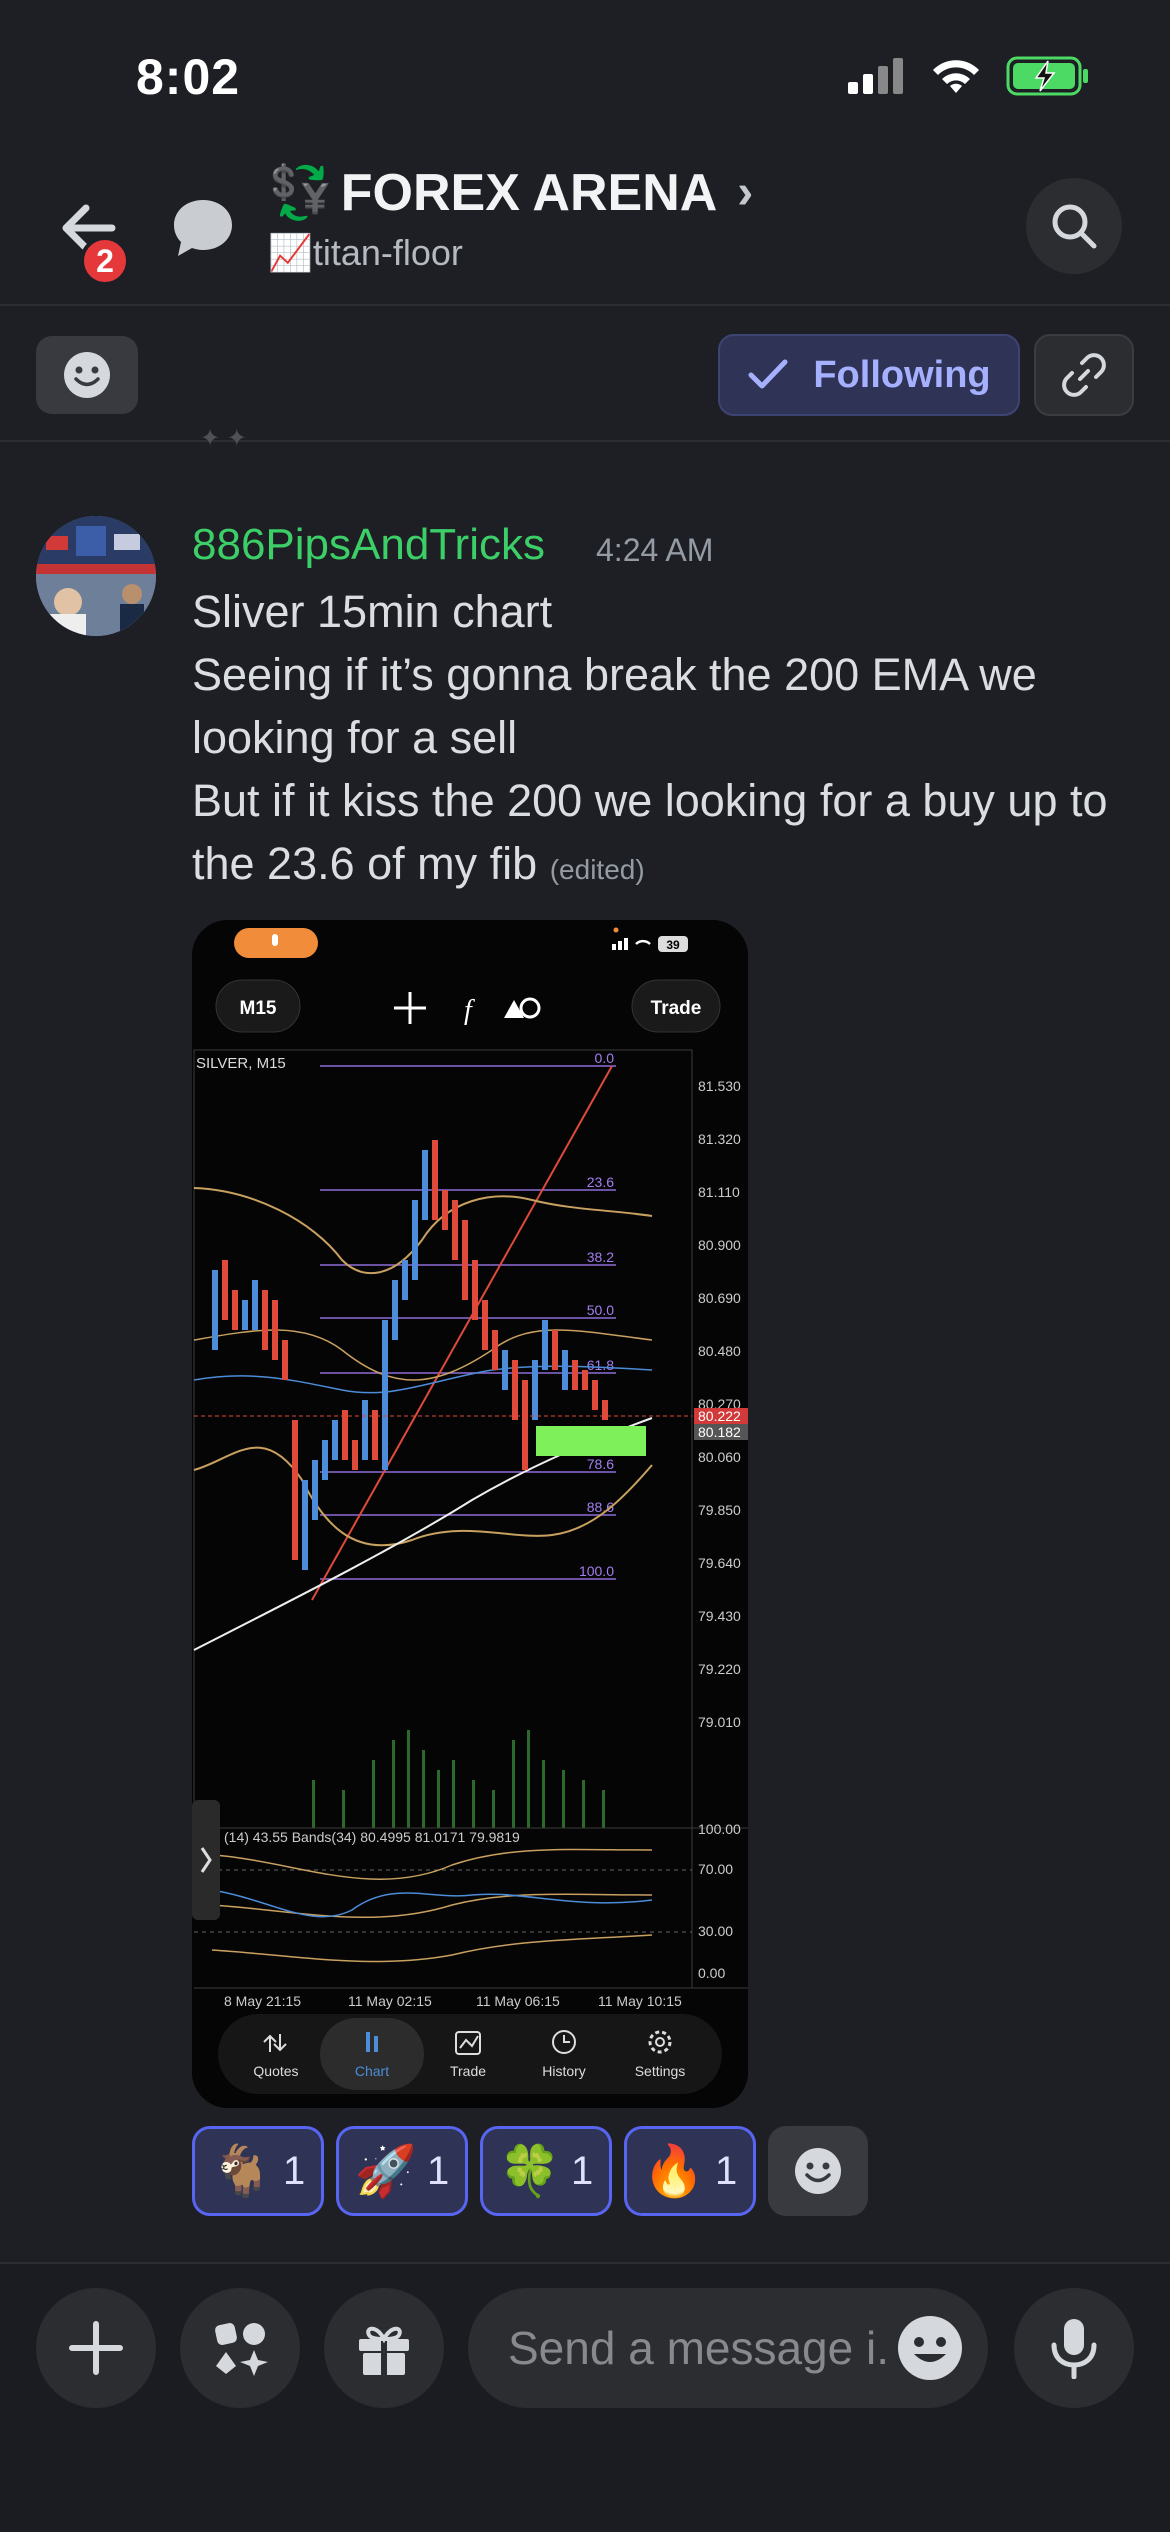 The height and width of the screenshot is (2532, 1170). What do you see at coordinates (585, 70) in the screenshot?
I see `status-bar: 8:02` at bounding box center [585, 70].